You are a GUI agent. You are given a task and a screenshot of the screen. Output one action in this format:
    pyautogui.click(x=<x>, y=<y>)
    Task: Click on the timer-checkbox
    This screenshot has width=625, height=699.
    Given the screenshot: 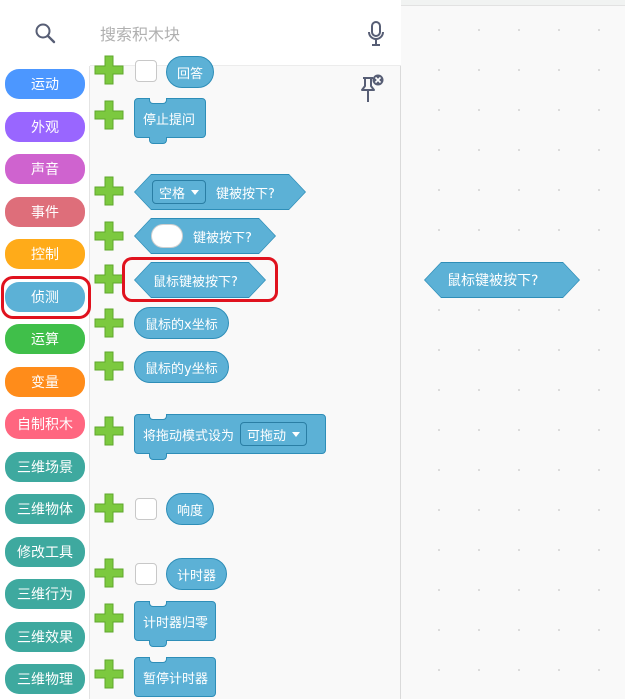 What is the action you would take?
    pyautogui.click(x=146, y=574)
    